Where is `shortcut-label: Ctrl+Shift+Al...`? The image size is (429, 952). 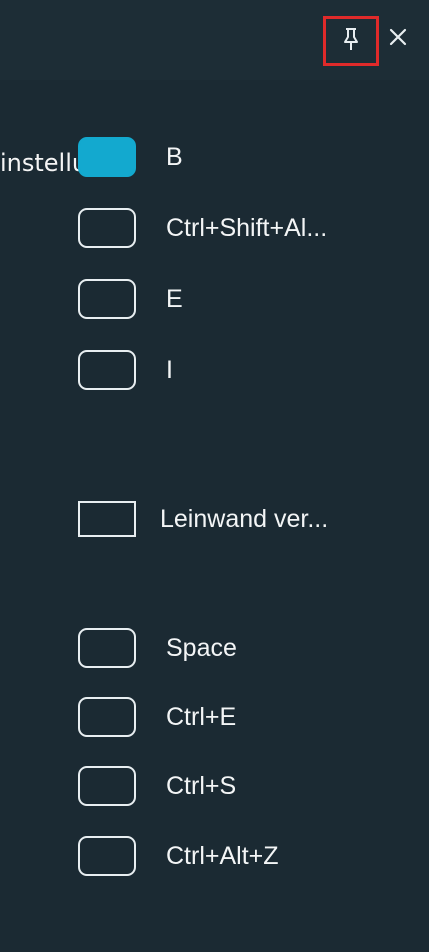 shortcut-label: Ctrl+Shift+Al... is located at coordinates (247, 227).